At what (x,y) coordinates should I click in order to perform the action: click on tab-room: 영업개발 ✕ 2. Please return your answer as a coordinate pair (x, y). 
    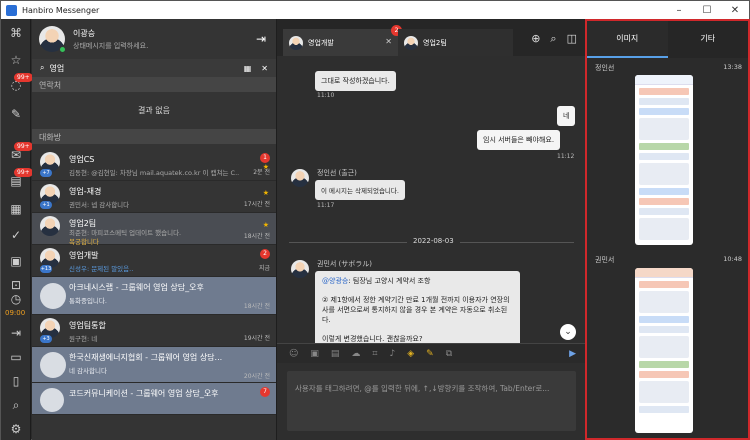
    Looking at the image, I should click on (342, 40).